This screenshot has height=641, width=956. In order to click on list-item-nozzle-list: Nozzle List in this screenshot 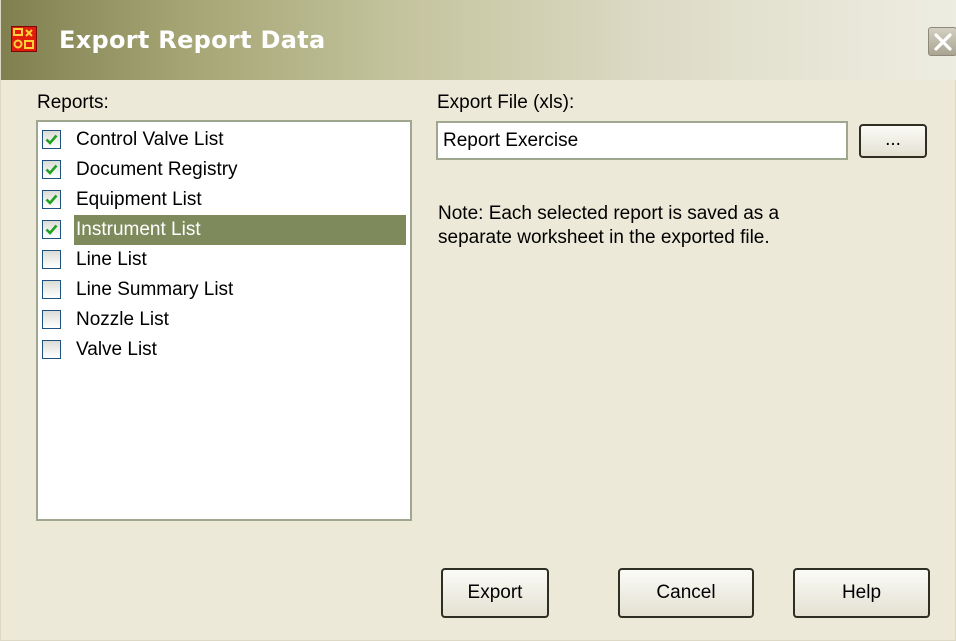, I will do `click(224, 320)`.